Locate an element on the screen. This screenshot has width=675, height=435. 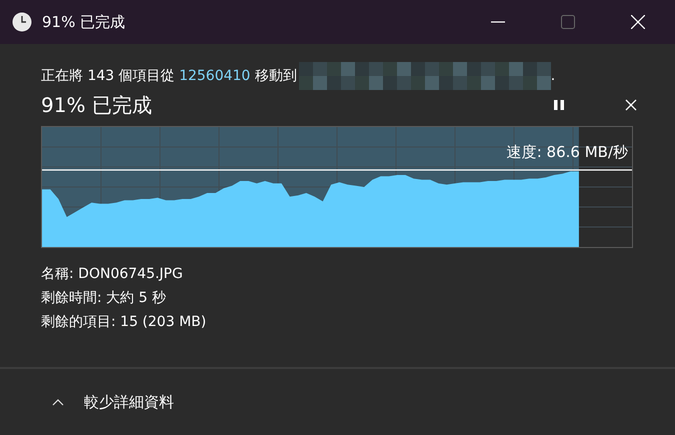
speed-label: 速度: 86.6 MB/秒 is located at coordinates (567, 152).